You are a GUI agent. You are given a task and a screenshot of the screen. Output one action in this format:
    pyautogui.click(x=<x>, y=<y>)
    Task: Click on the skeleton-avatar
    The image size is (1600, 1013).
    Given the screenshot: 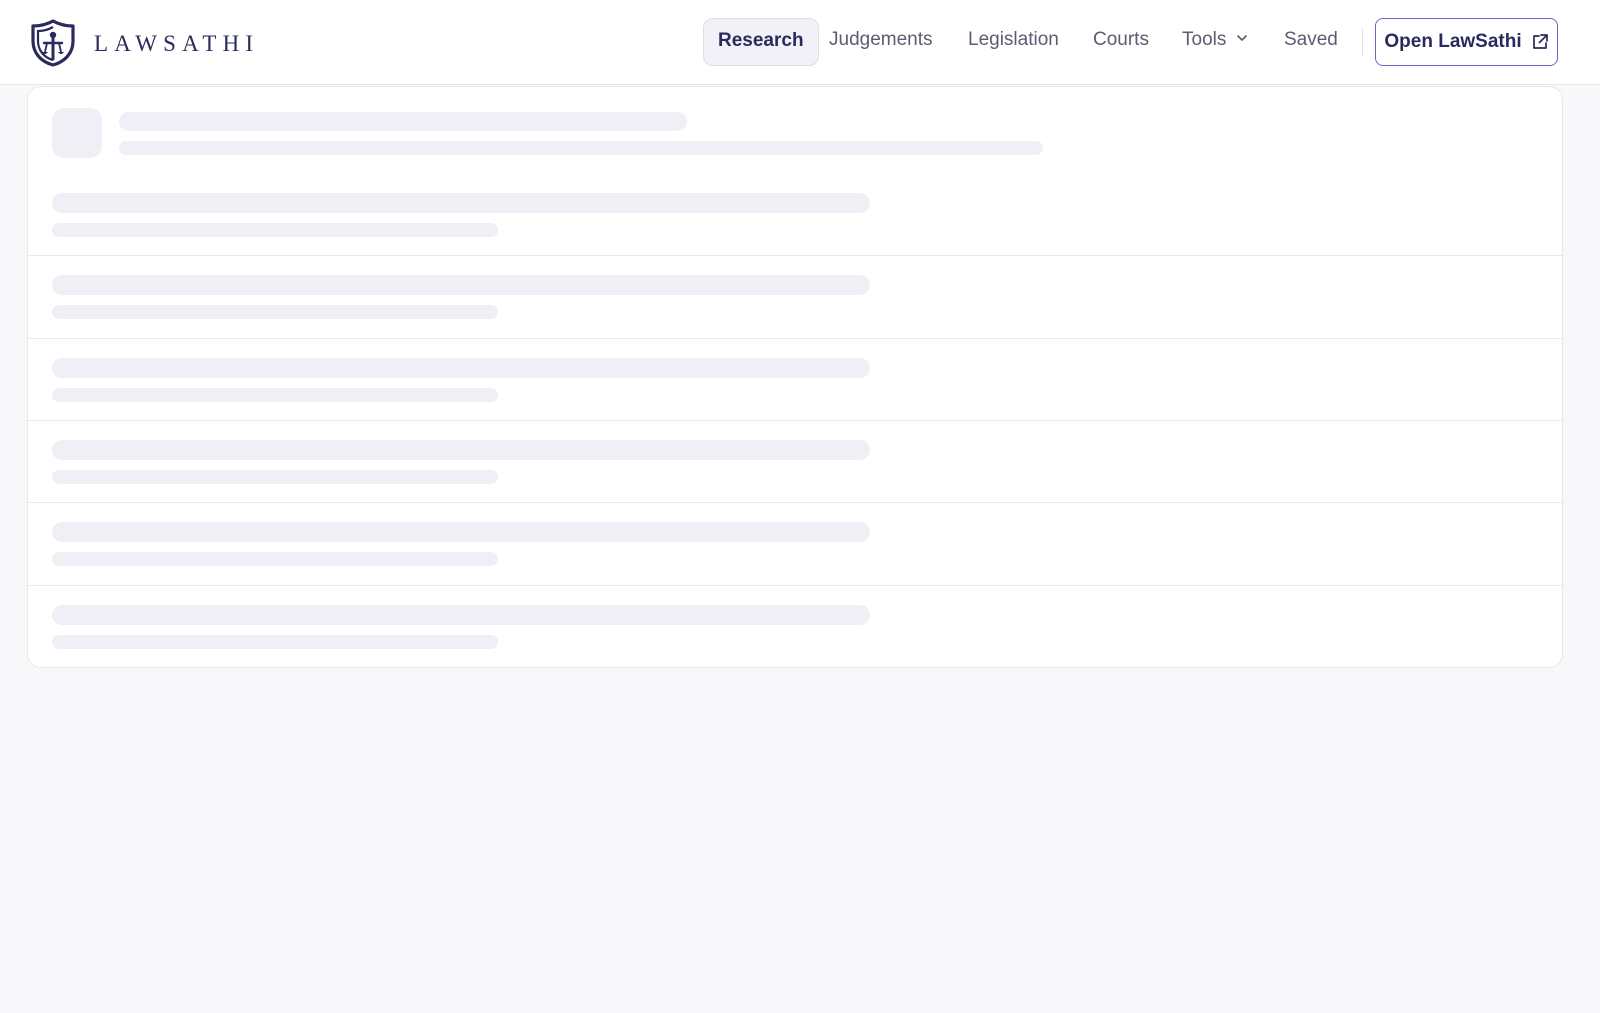 What is the action you would take?
    pyautogui.click(x=77, y=133)
    